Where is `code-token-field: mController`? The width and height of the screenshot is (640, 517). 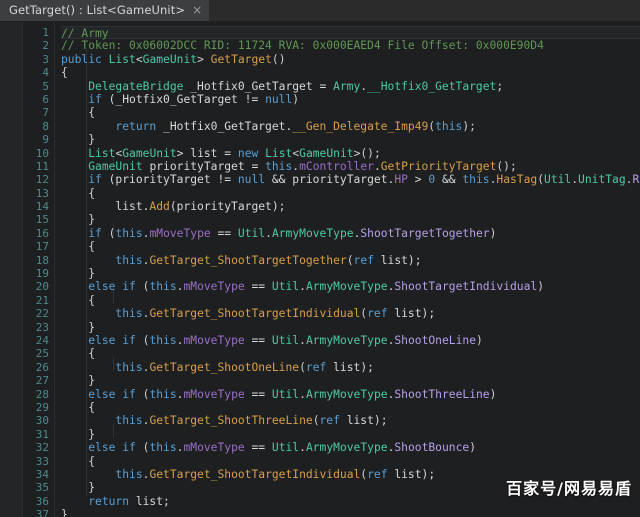 code-token-field: mController is located at coordinates (336, 166).